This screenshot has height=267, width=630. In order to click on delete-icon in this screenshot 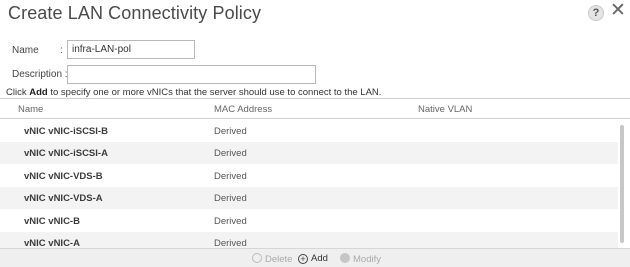, I will do `click(257, 258)`.